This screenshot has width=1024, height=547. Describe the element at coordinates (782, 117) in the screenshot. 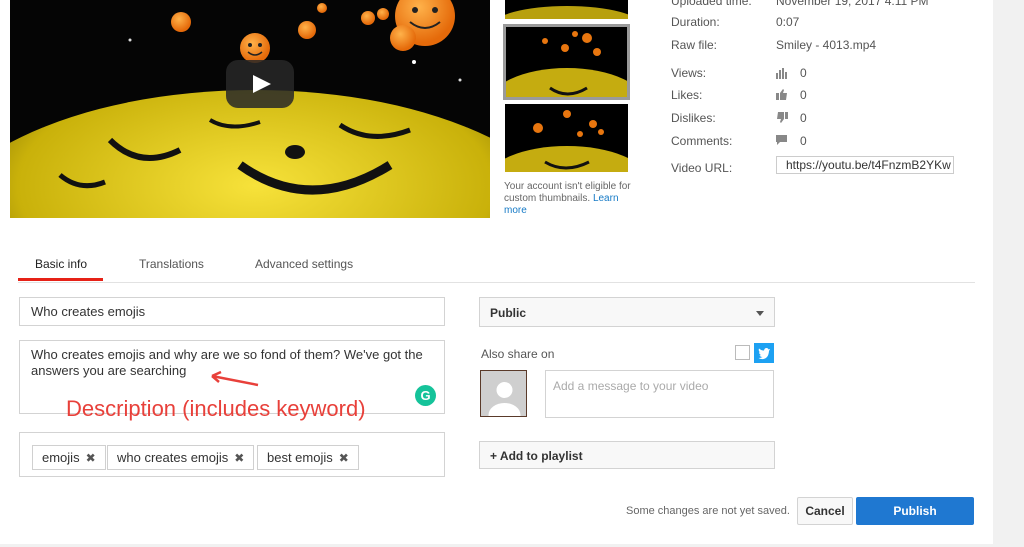

I see `thumbs-down-icon` at that location.